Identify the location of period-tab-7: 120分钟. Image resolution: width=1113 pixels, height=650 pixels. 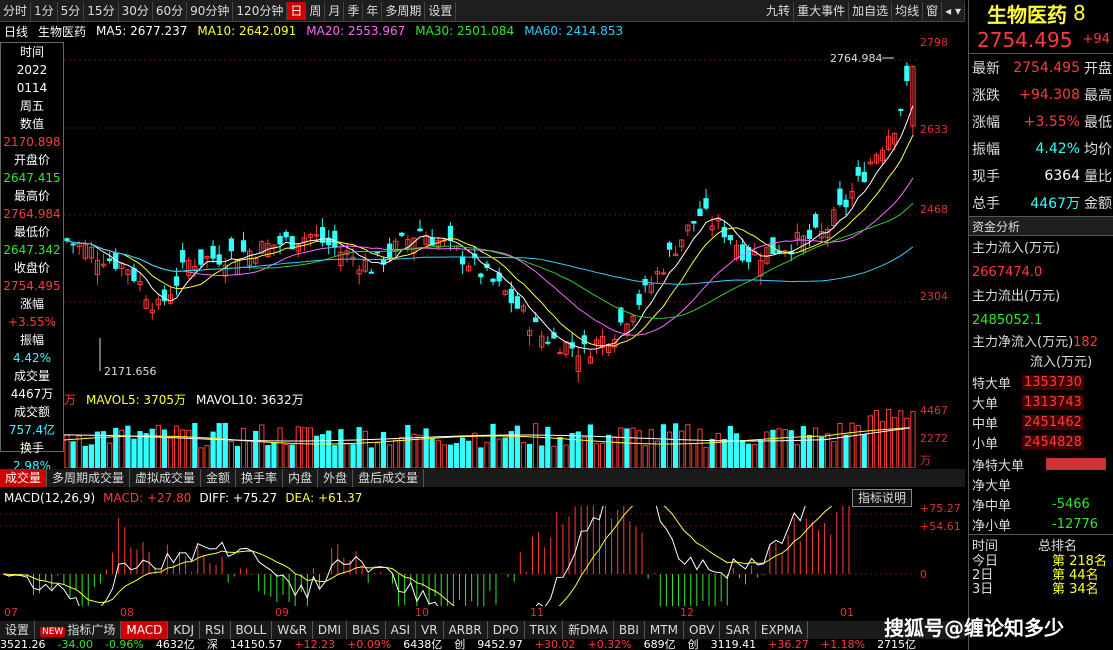
(260, 10).